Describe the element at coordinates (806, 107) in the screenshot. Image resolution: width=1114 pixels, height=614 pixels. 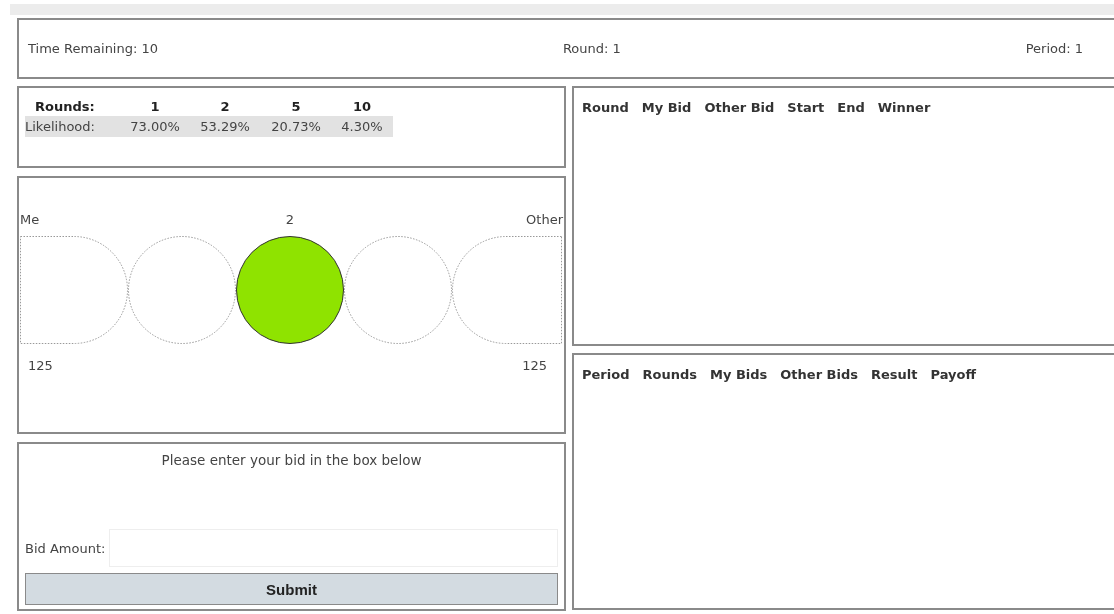
I see `column-header: Start` at that location.